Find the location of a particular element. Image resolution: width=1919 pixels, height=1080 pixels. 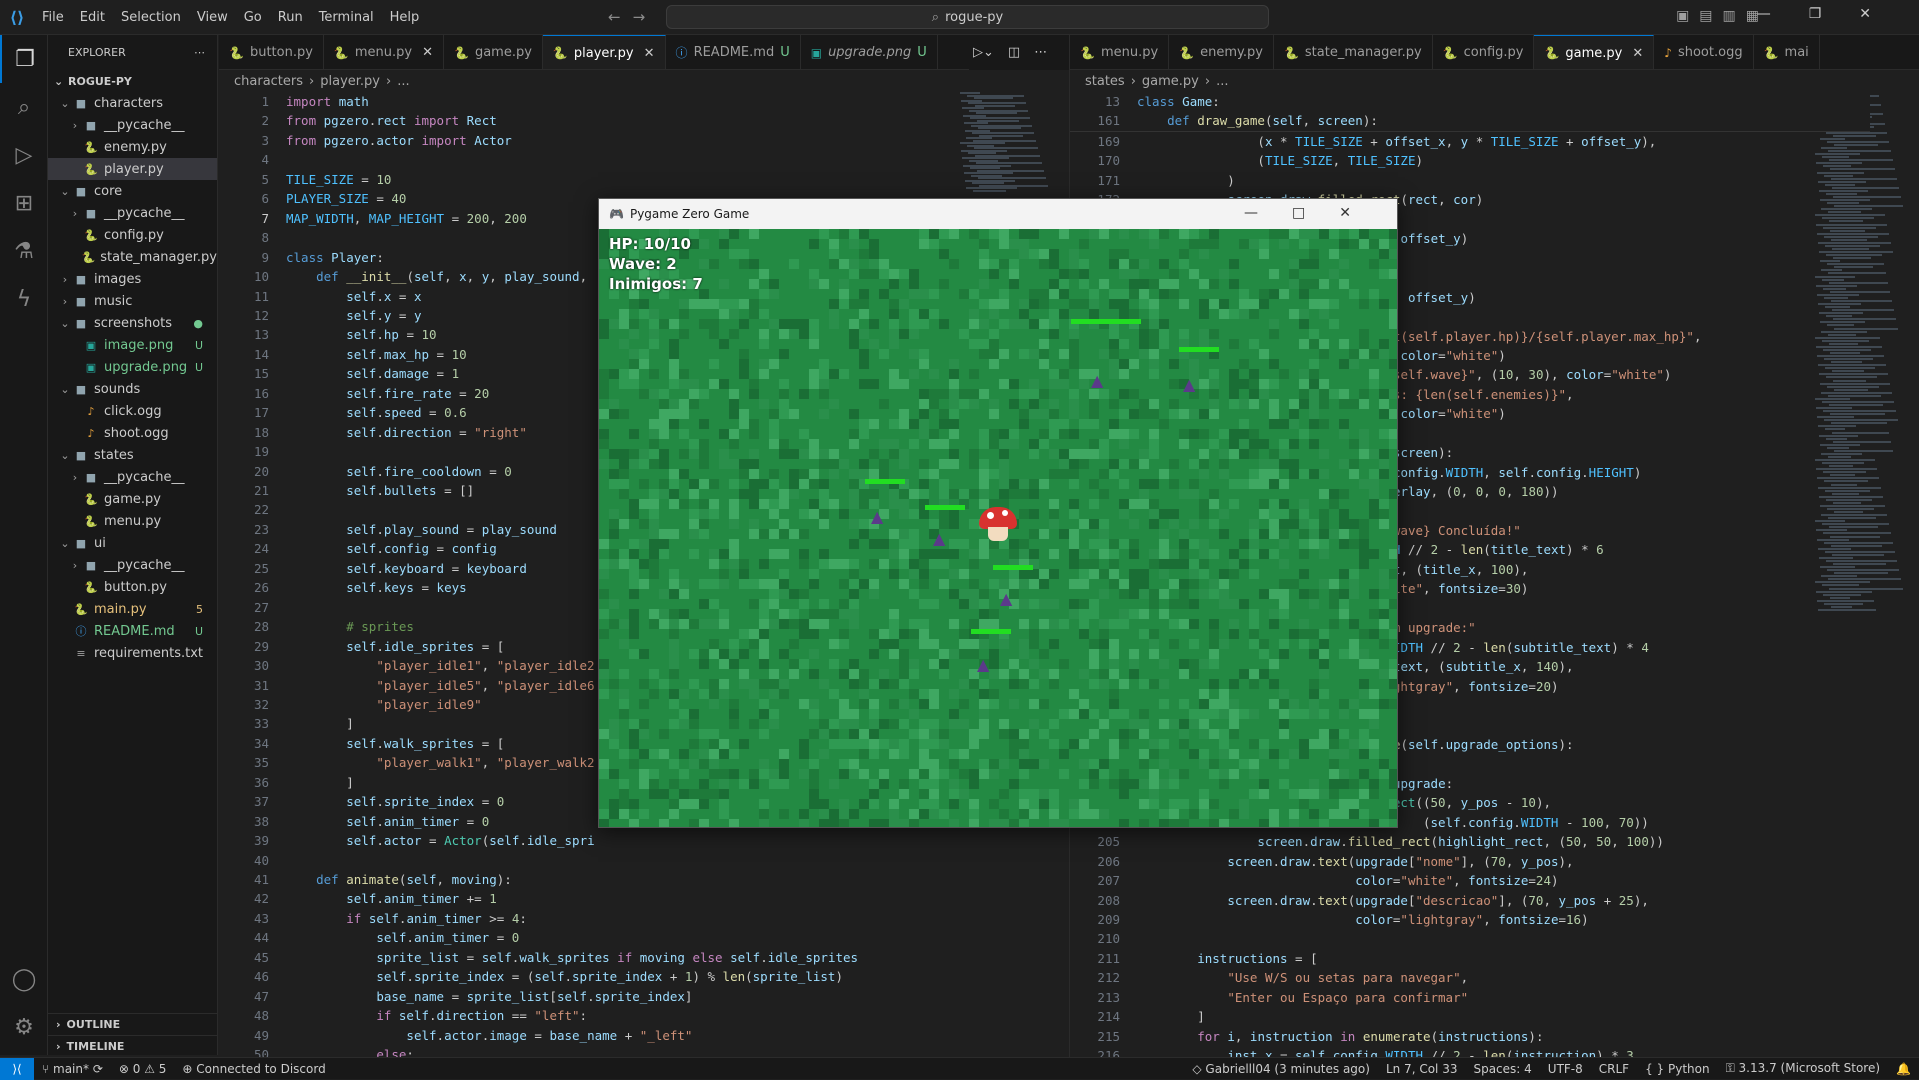

breadcrumb-item: characters is located at coordinates (268, 81).